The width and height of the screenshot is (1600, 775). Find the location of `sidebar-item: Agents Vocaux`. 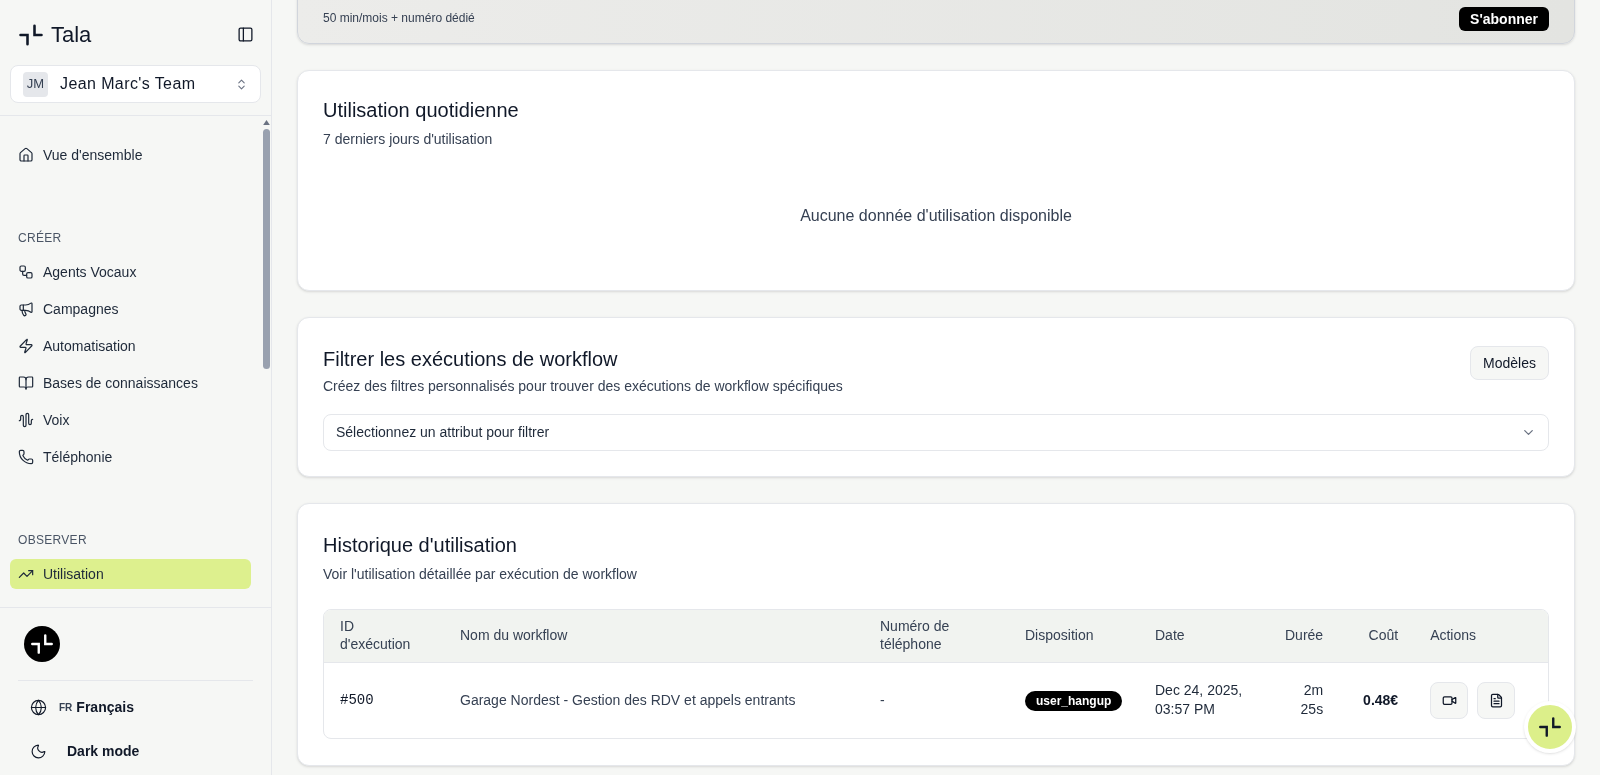

sidebar-item: Agents Vocaux is located at coordinates (130, 272).